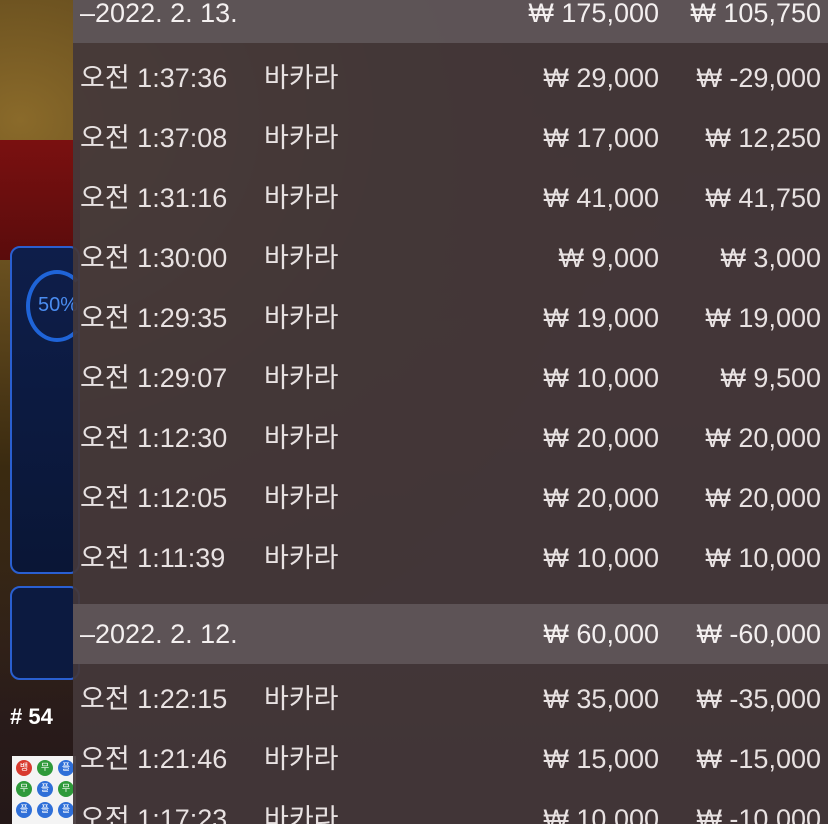 This screenshot has width=828, height=824. Describe the element at coordinates (770, 258) in the screenshot. I see `win-amount: ₩ 3,000` at that location.